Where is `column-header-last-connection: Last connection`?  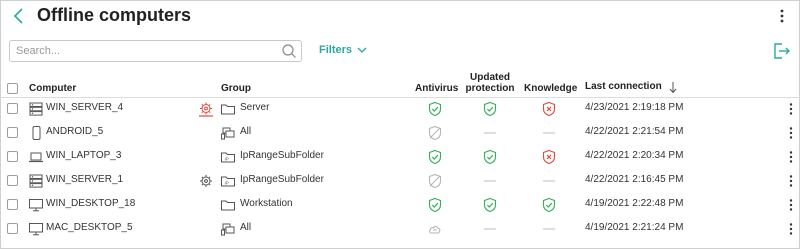
column-header-last-connection: Last connection is located at coordinates (623, 86).